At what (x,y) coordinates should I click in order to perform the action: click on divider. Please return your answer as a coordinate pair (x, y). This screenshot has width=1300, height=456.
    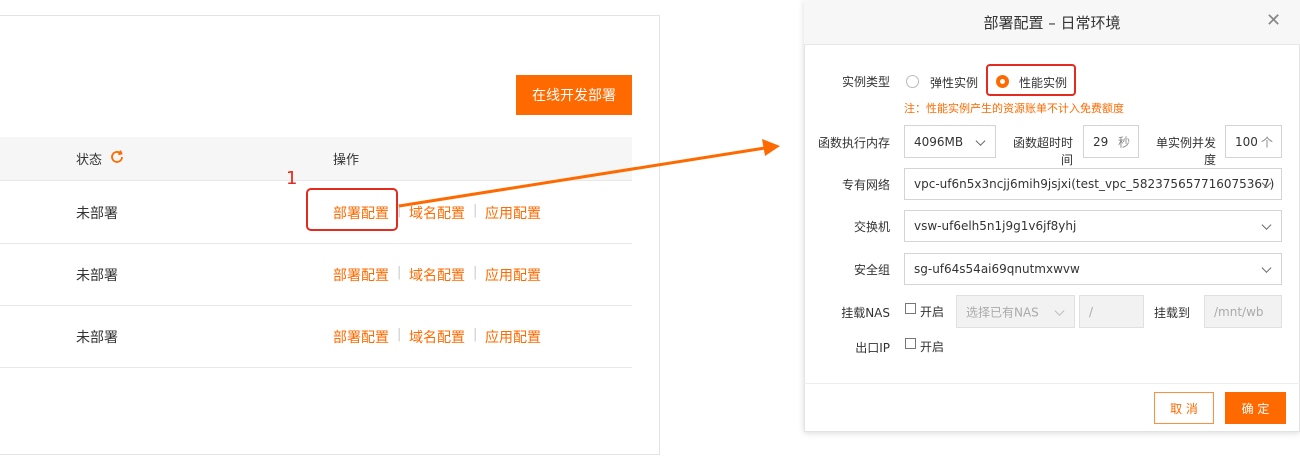
    Looking at the image, I should click on (1052, 383).